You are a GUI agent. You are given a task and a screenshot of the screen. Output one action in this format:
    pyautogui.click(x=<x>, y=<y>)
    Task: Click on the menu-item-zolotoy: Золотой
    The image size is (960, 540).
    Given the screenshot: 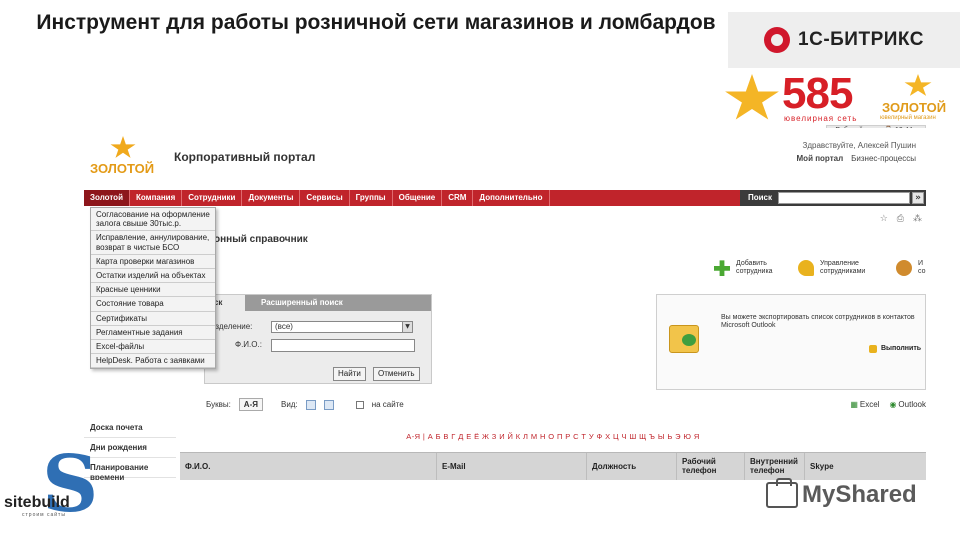 What is the action you would take?
    pyautogui.click(x=107, y=198)
    